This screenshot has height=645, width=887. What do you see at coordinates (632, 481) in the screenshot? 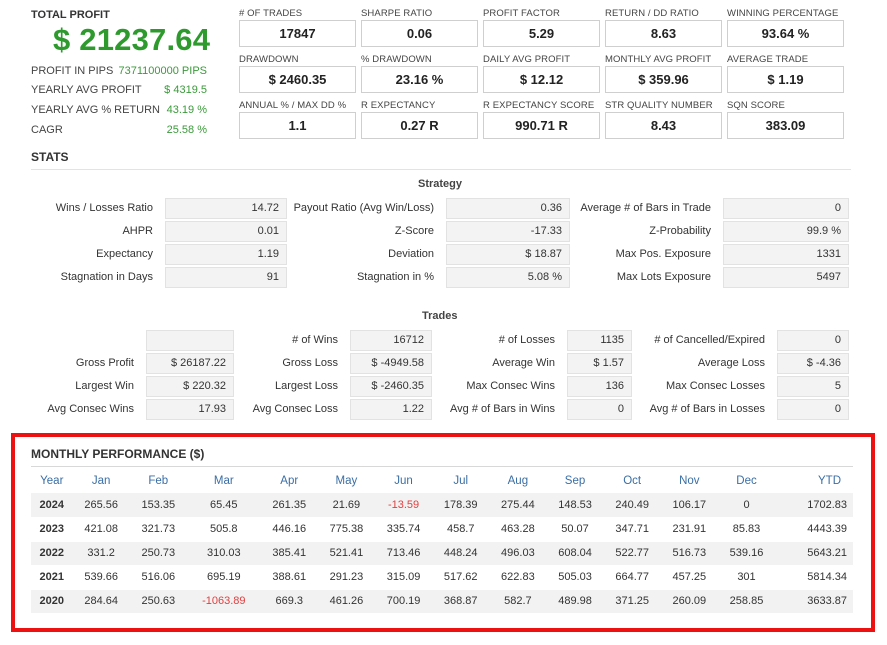
I see `column-header: Oct` at bounding box center [632, 481].